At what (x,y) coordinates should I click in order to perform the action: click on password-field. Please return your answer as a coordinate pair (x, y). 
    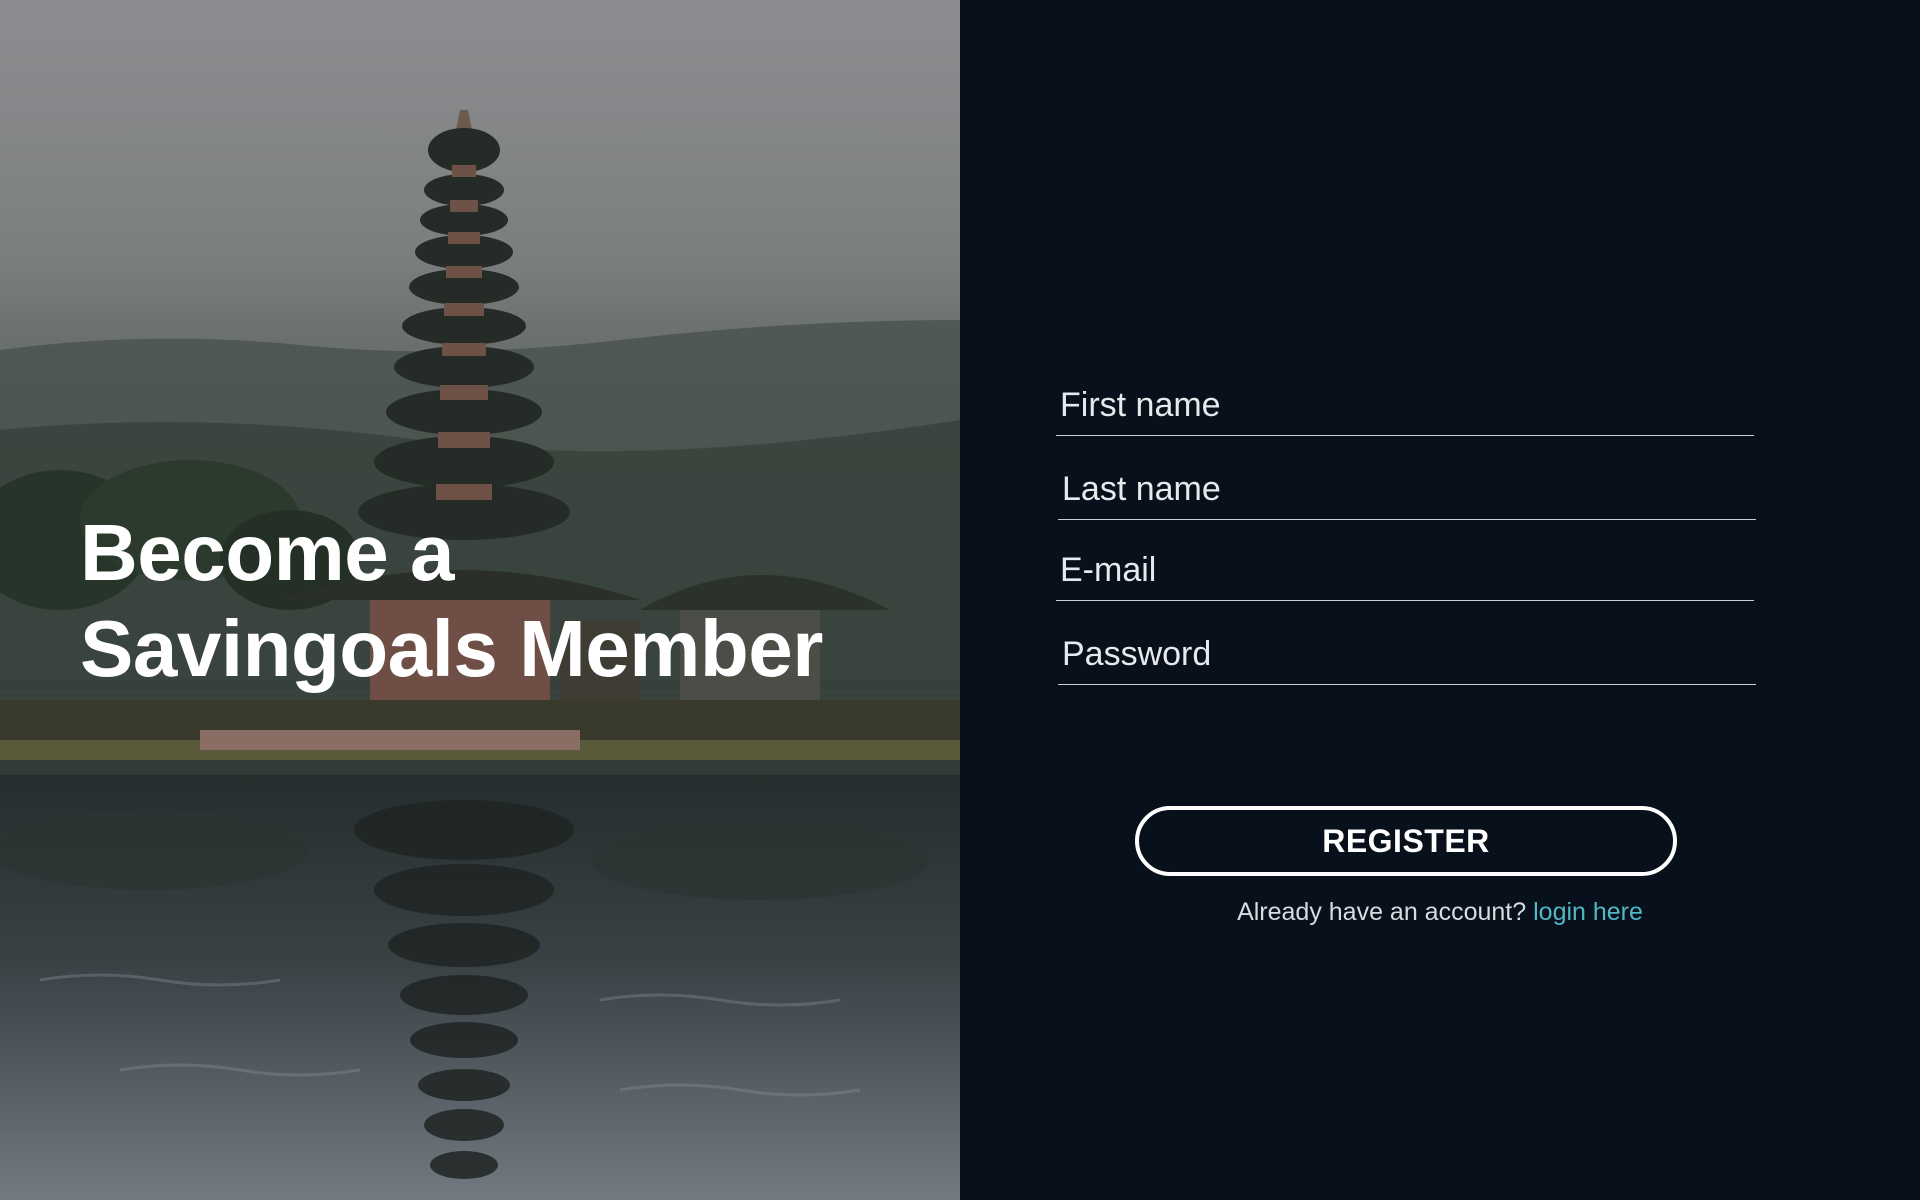
    Looking at the image, I should click on (1409, 654).